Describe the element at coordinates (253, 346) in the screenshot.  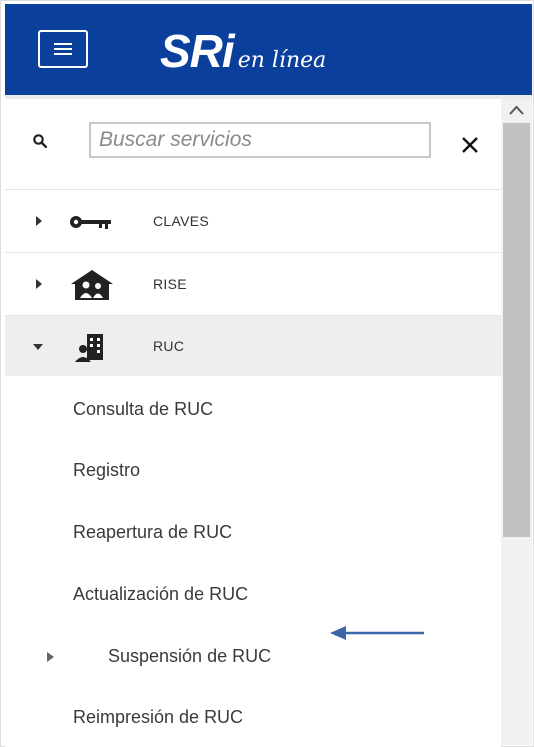
I see `sidebar-item-ruc: RUC` at that location.